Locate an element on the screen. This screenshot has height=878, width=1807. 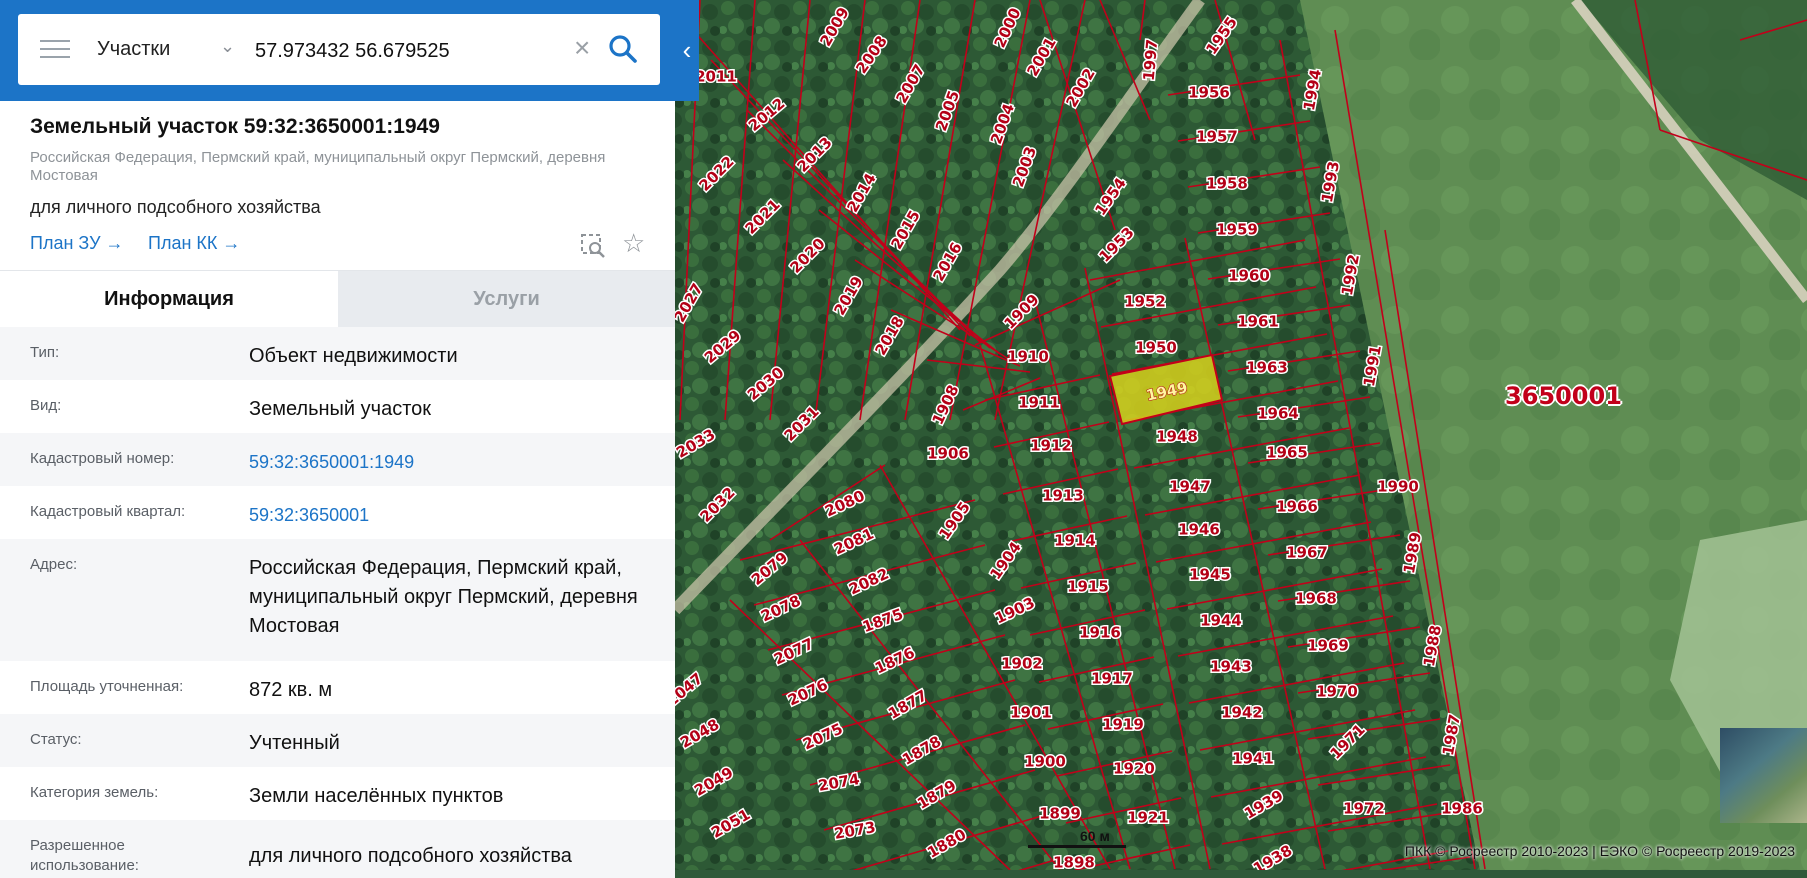
plot-label: 1950 is located at coordinates (1156, 347).